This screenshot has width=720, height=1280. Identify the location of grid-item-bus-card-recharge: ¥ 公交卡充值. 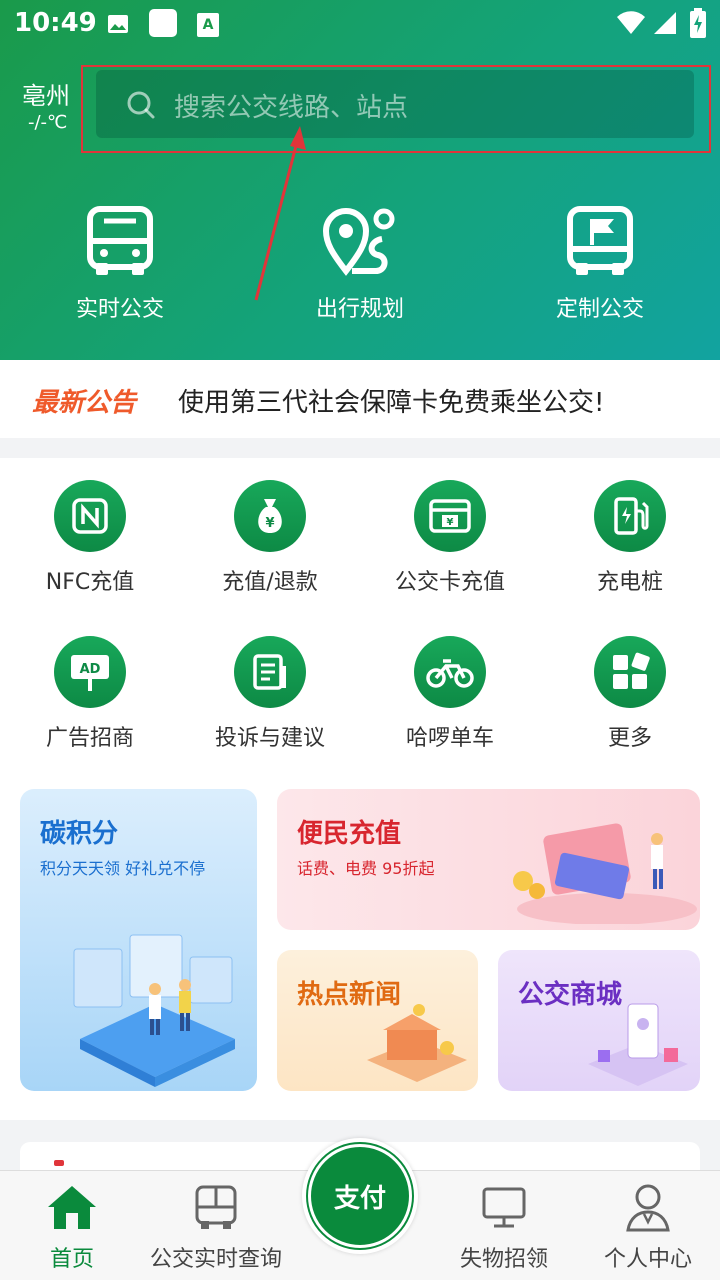
(450, 538).